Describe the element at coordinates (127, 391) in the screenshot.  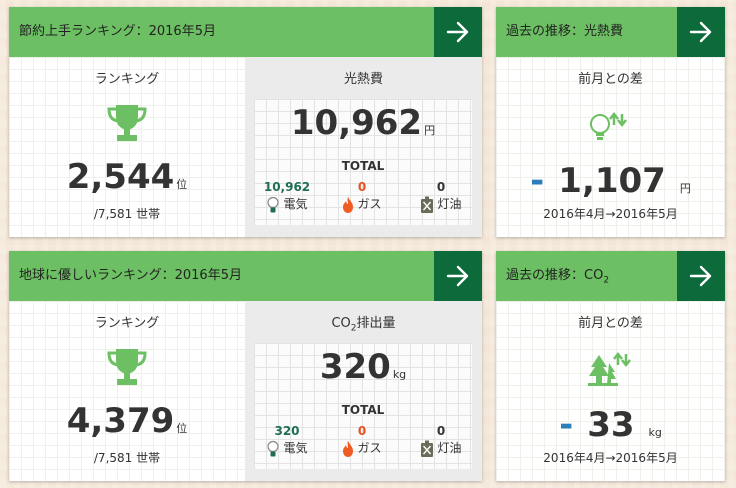
I see `ranking-section: ランキング 4,379 位 /7,581 世帯` at that location.